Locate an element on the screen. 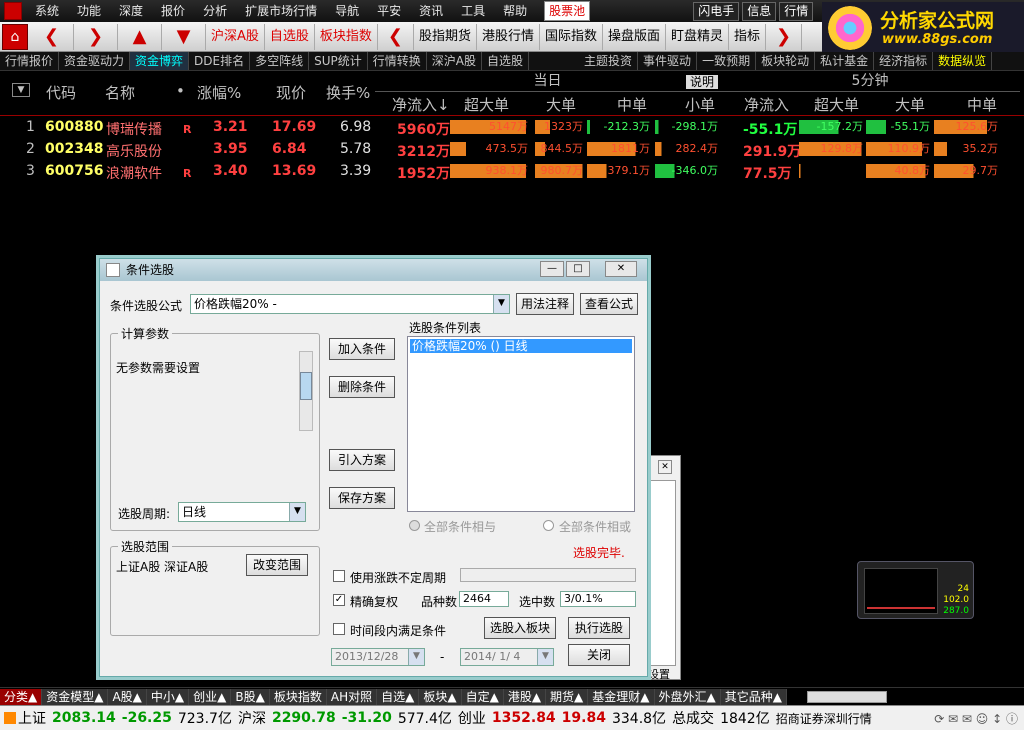 Image resolution: width=1024 pixels, height=730 pixels. btab-gem: 创业▲ is located at coordinates (210, 696).